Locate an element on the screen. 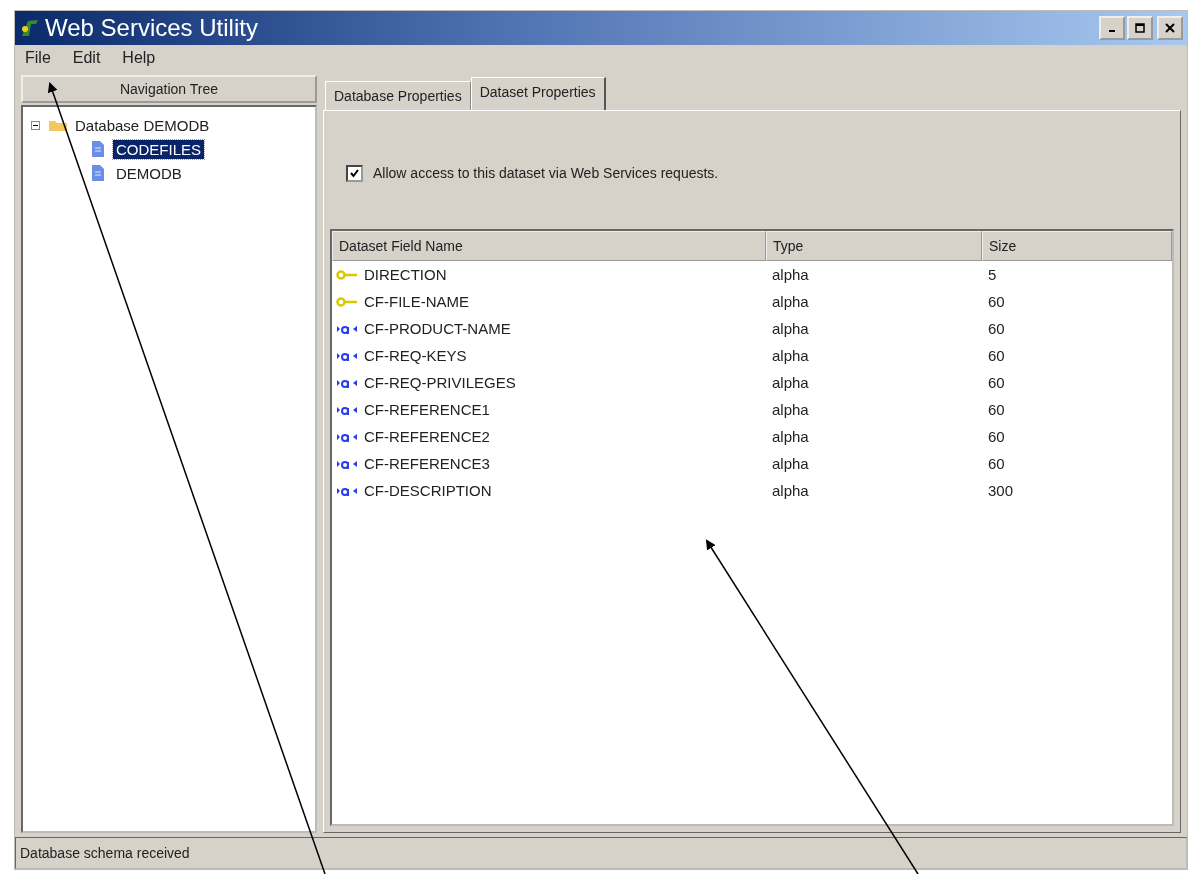  app-icon is located at coordinates (30, 28).